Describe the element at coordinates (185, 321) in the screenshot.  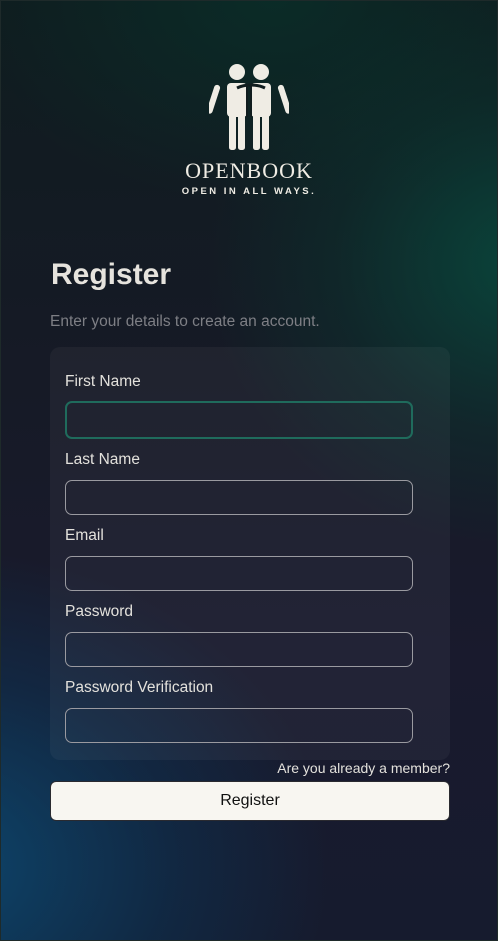
I see `page-subtitle: Enter your details to create an account.` at that location.